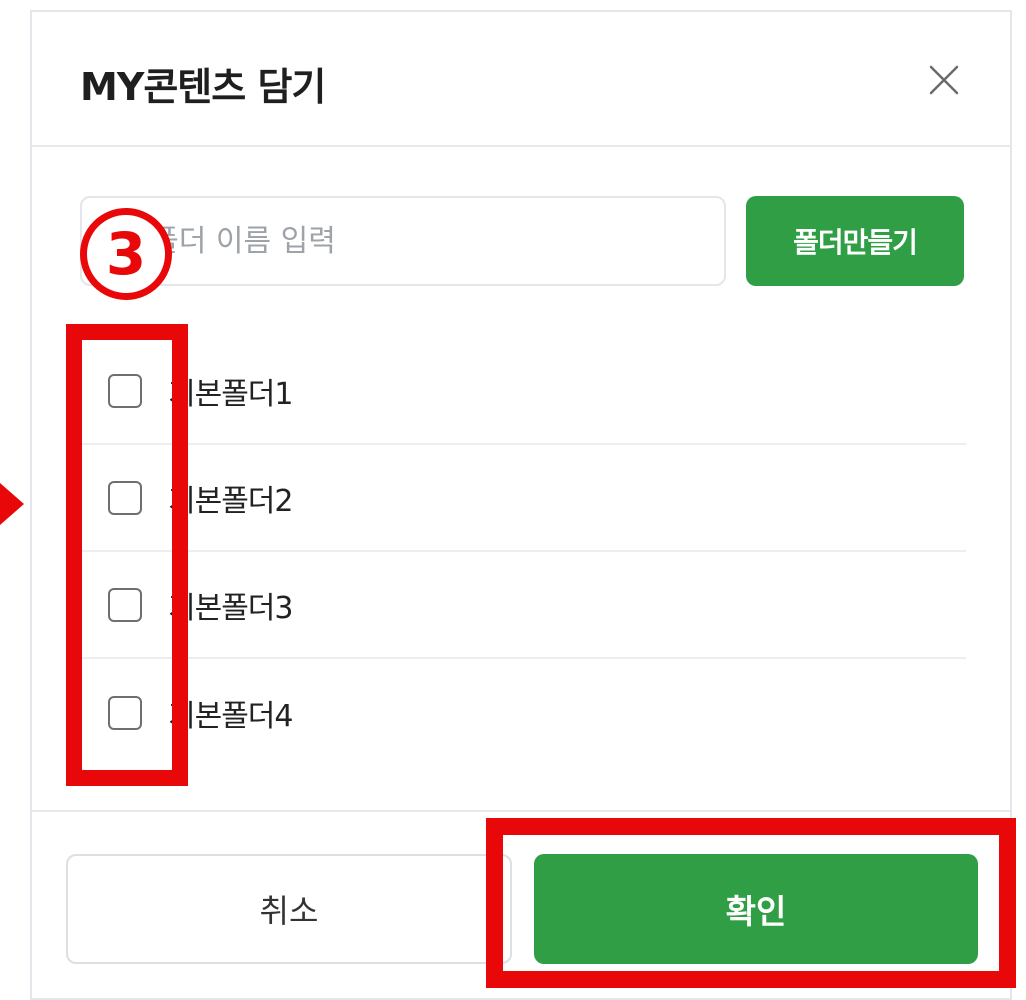 The width and height of the screenshot is (1026, 1000). Describe the element at coordinates (855, 241) in the screenshot. I see `create-folder-button: 폴더만들기` at that location.